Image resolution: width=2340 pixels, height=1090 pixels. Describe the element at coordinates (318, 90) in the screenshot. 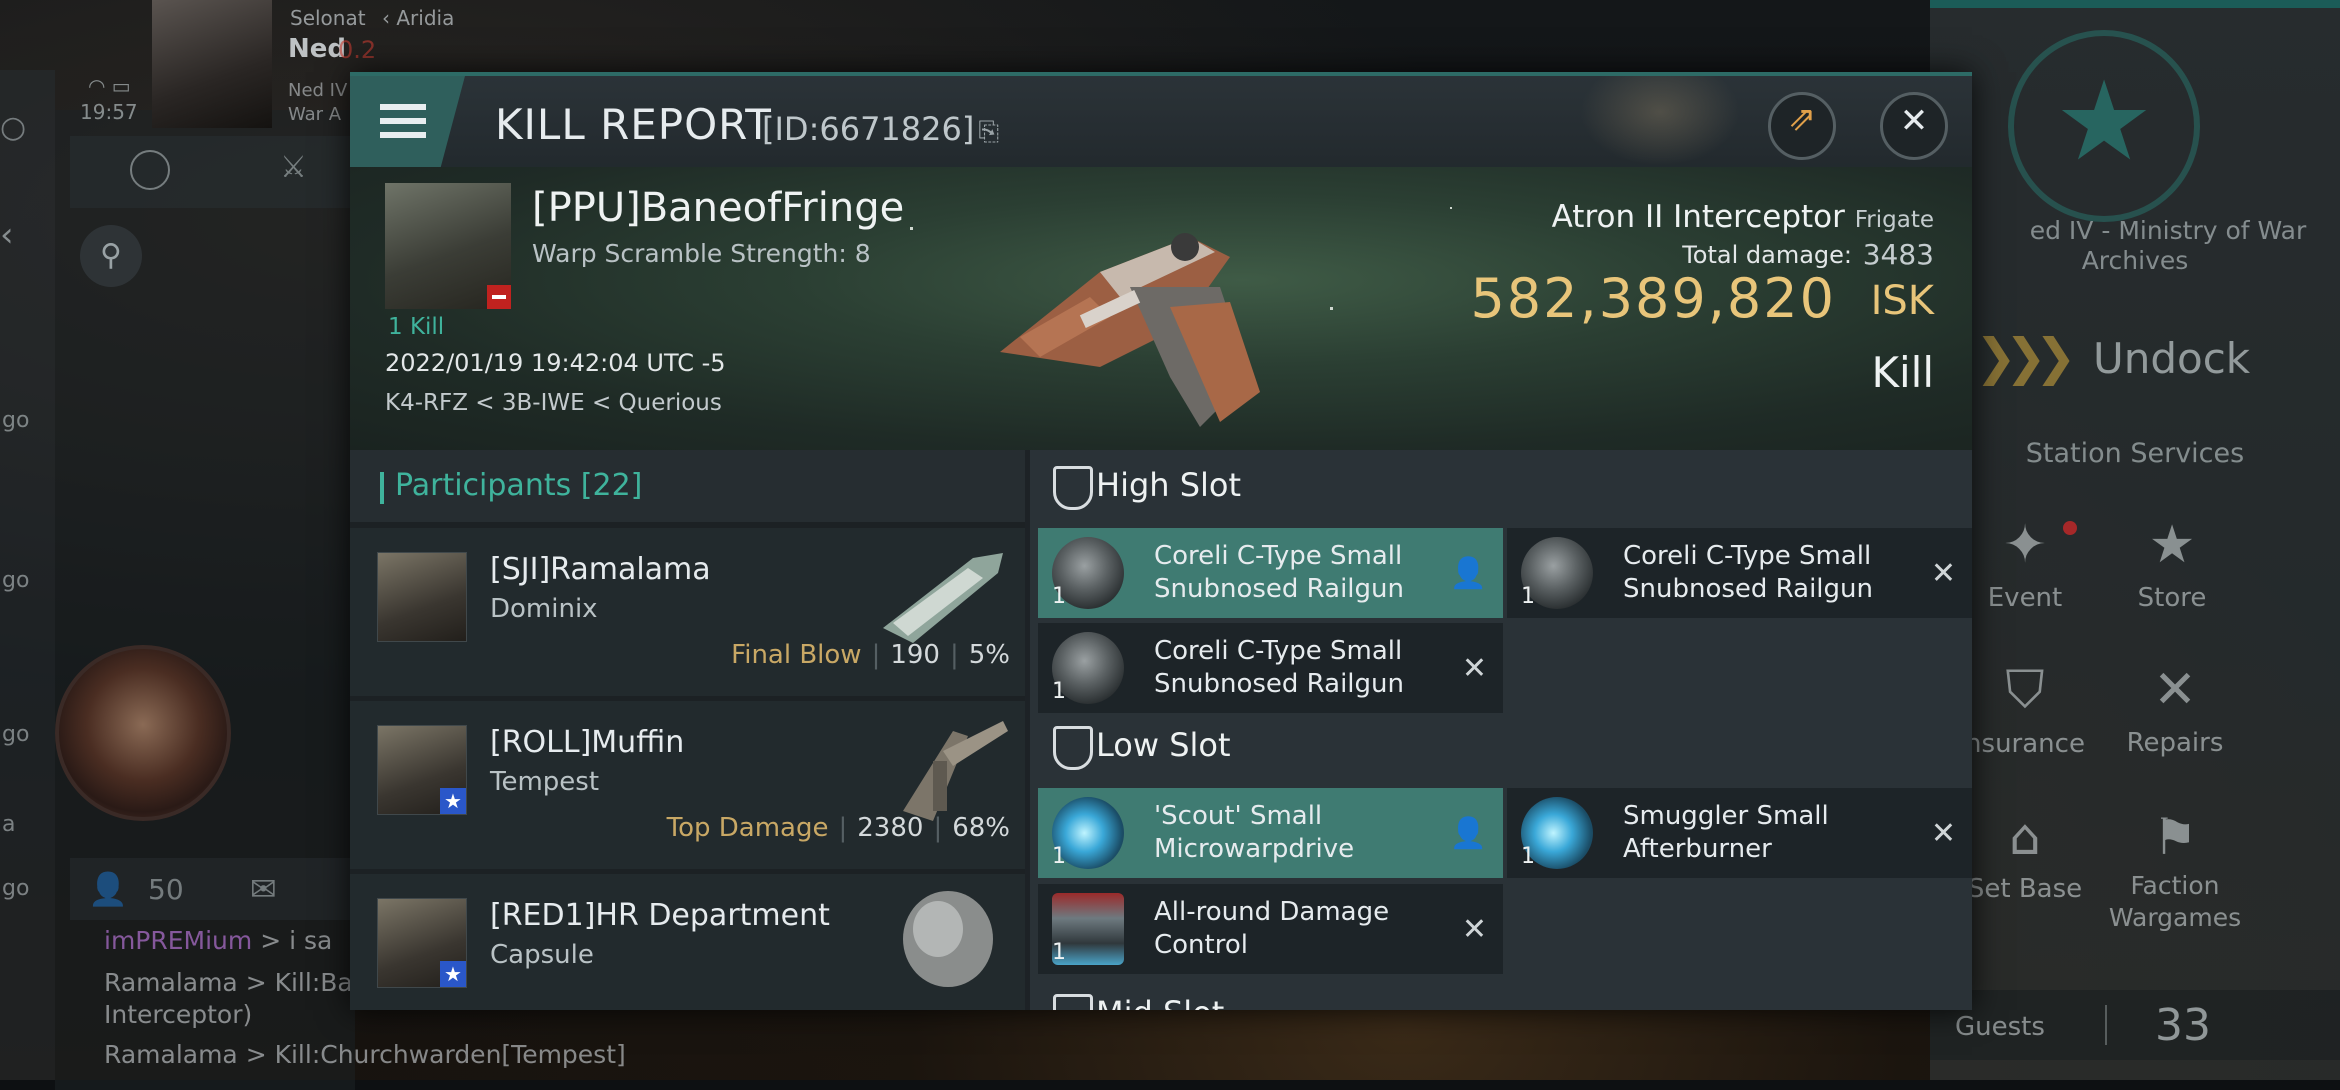

I see `player-sub1: Ned IV` at that location.